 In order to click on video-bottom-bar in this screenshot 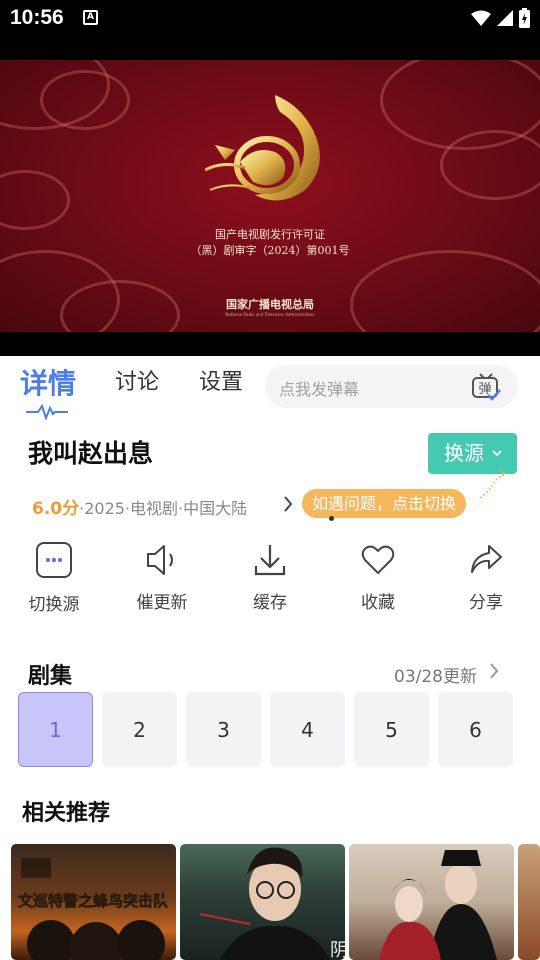, I will do `click(270, 344)`.